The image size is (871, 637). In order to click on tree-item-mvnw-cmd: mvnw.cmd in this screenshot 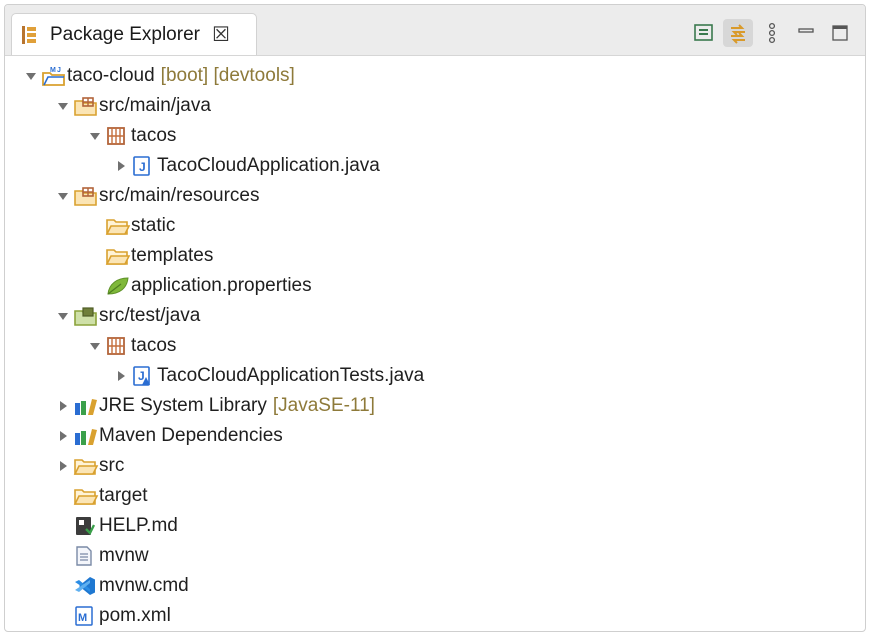, I will do `click(435, 586)`.